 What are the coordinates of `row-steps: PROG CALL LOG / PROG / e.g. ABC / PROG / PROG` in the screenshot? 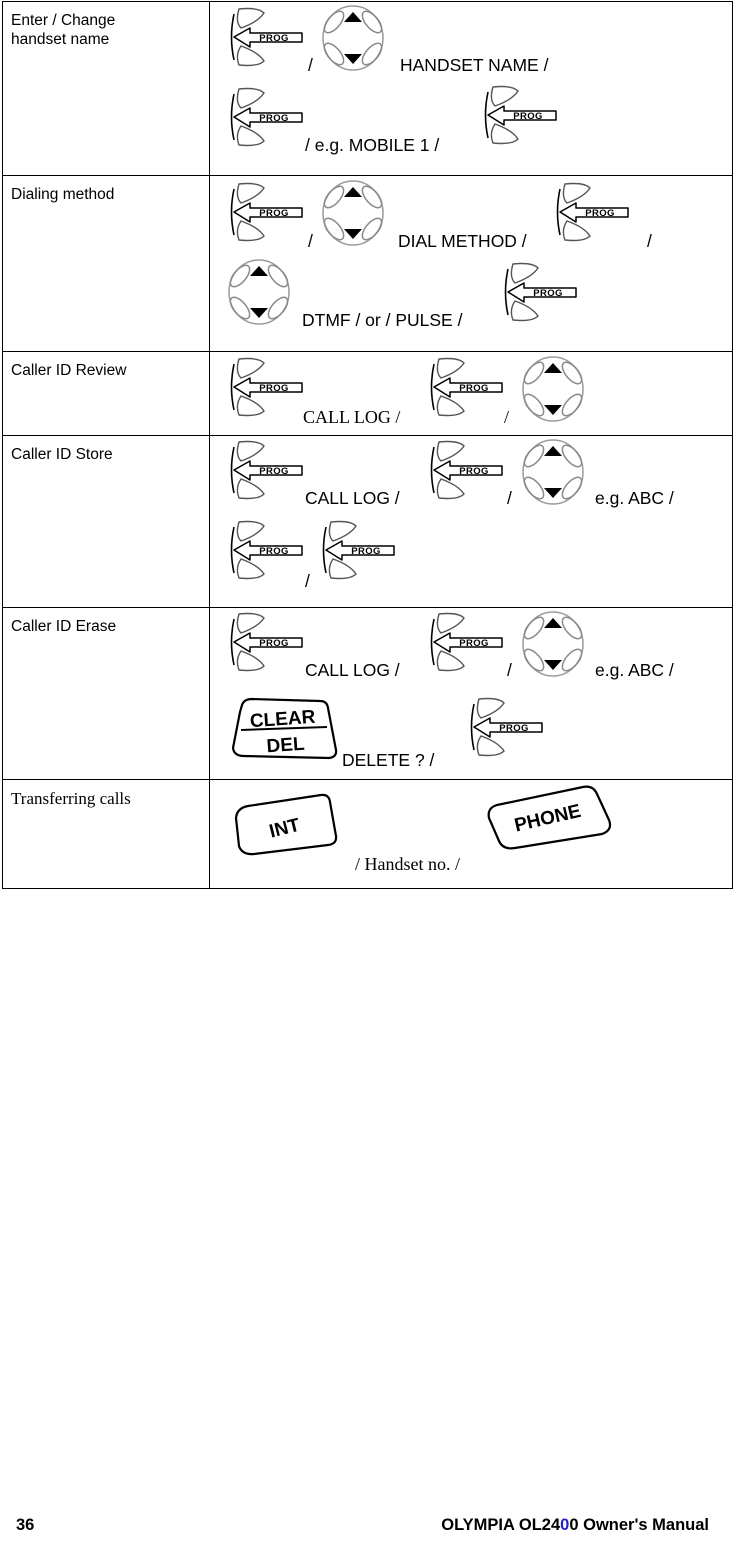 It's located at (471, 521).